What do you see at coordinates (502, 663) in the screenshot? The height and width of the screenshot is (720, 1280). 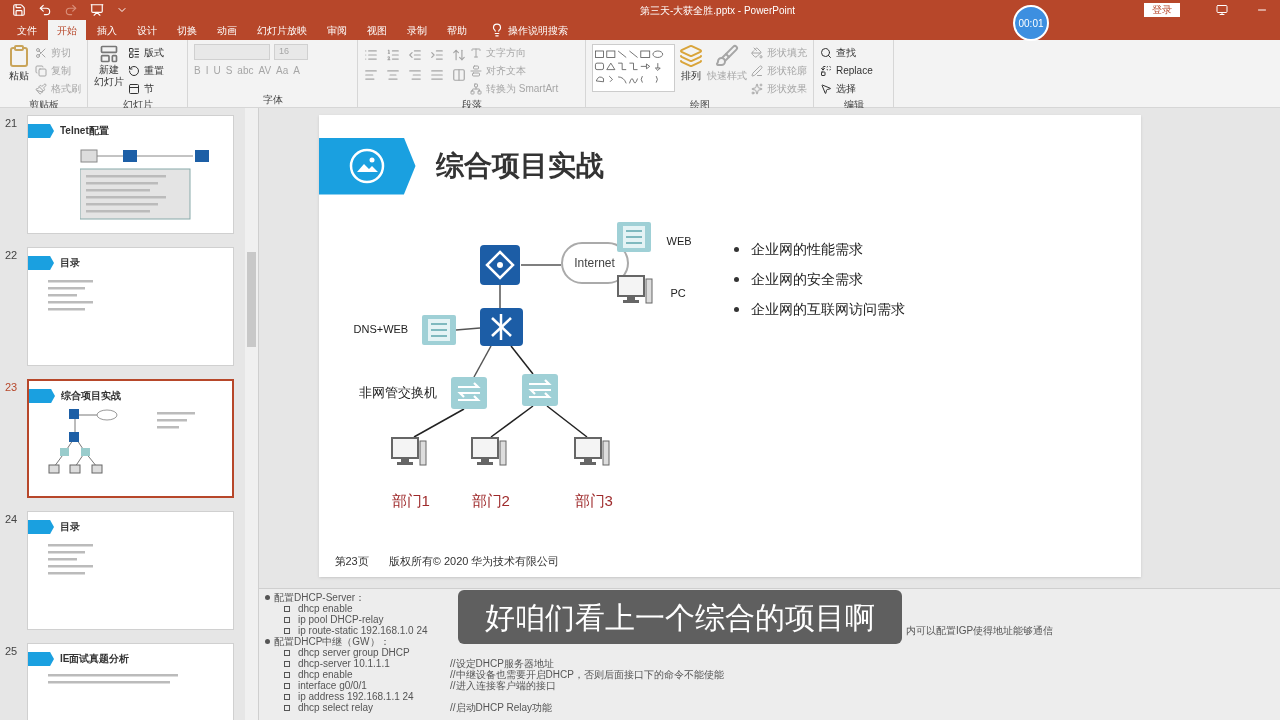 I see `note-comment: //设定DHCP服务器地址` at bounding box center [502, 663].